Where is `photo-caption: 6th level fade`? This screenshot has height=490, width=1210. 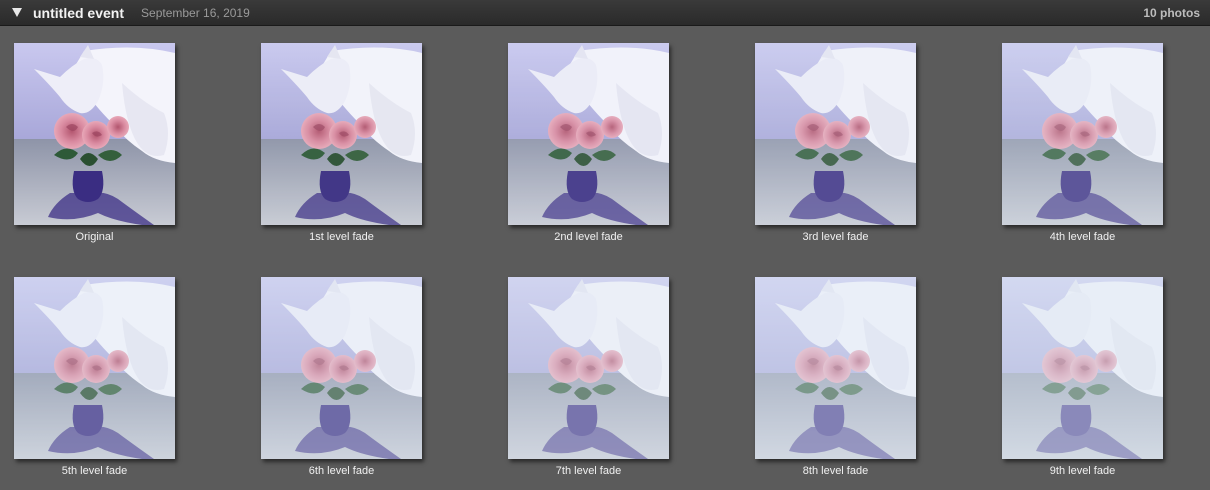 photo-caption: 6th level fade is located at coordinates (341, 471).